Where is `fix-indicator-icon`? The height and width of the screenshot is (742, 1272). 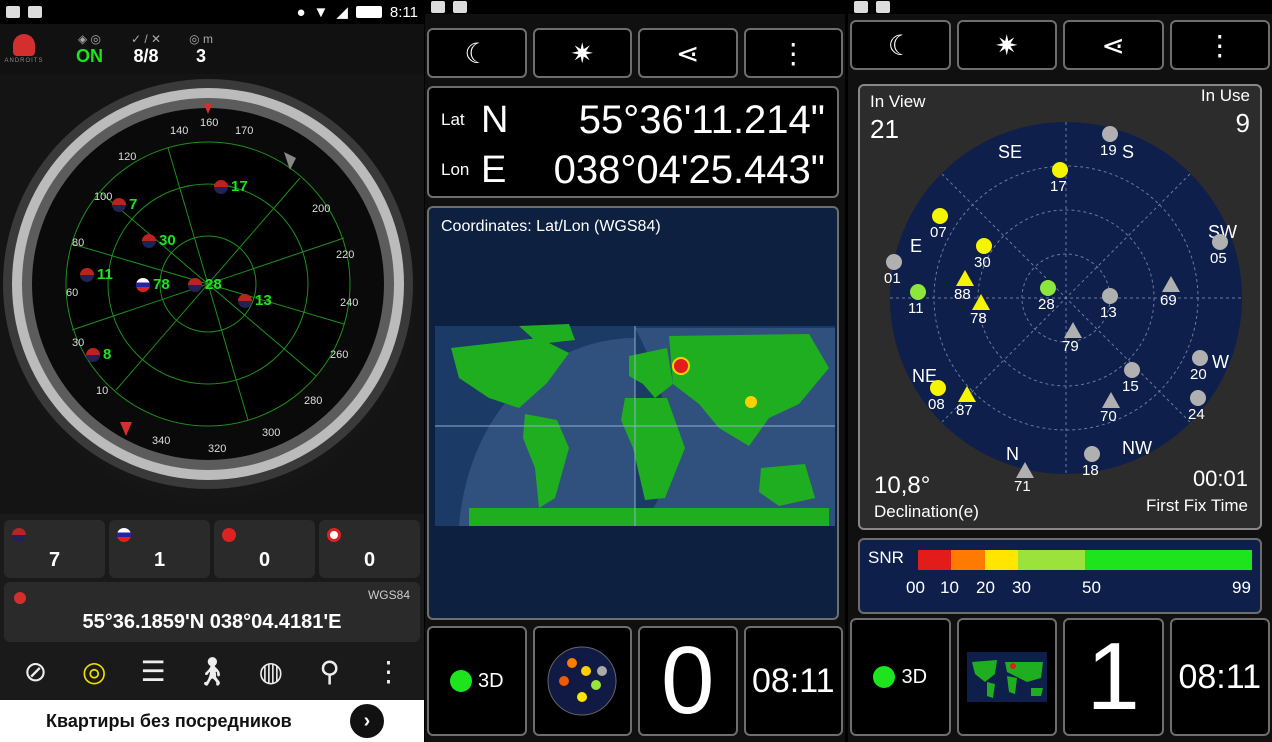 fix-indicator-icon is located at coordinates (460, 681).